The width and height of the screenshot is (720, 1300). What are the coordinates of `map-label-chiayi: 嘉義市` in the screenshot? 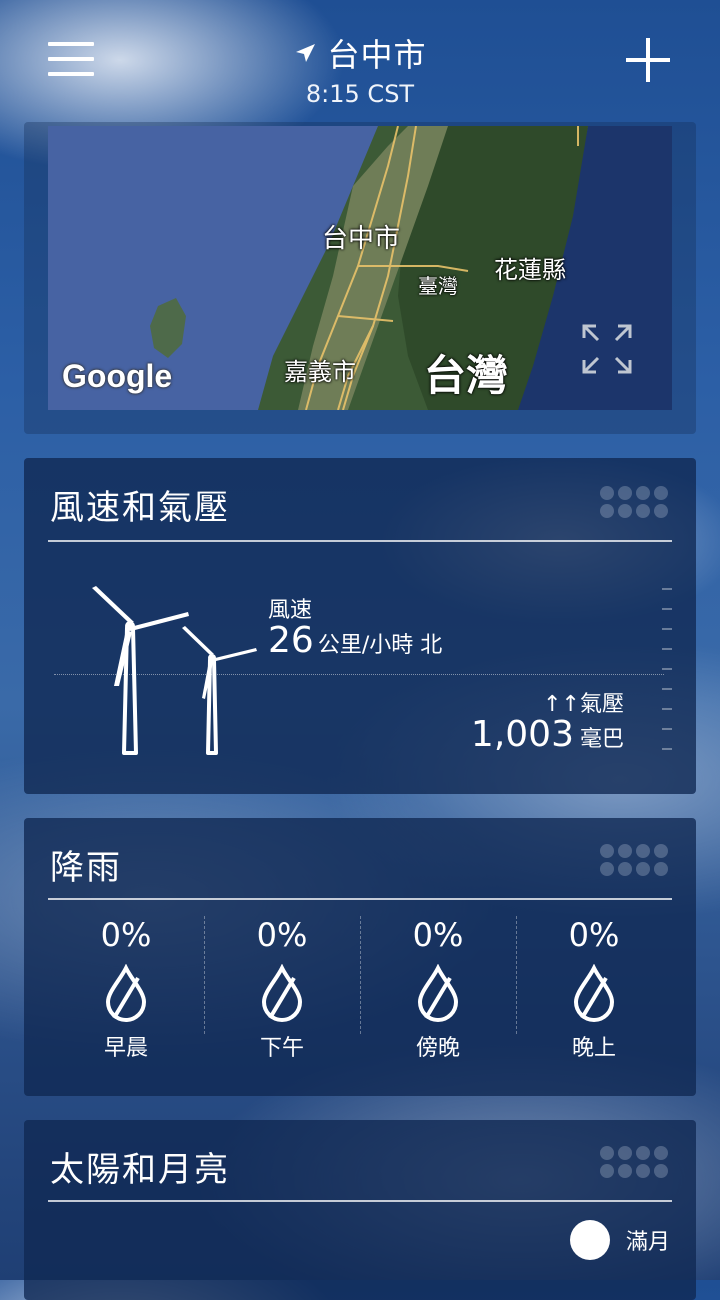 It's located at (320, 372).